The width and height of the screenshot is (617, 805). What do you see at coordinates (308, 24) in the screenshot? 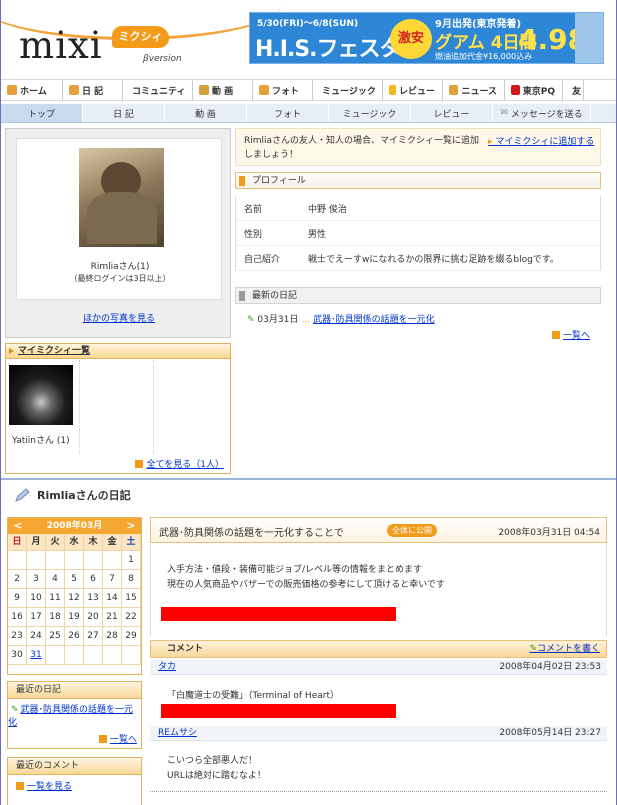
I see `ad-dates: 5/30(FRI)〜6/8(SUN)` at bounding box center [308, 24].